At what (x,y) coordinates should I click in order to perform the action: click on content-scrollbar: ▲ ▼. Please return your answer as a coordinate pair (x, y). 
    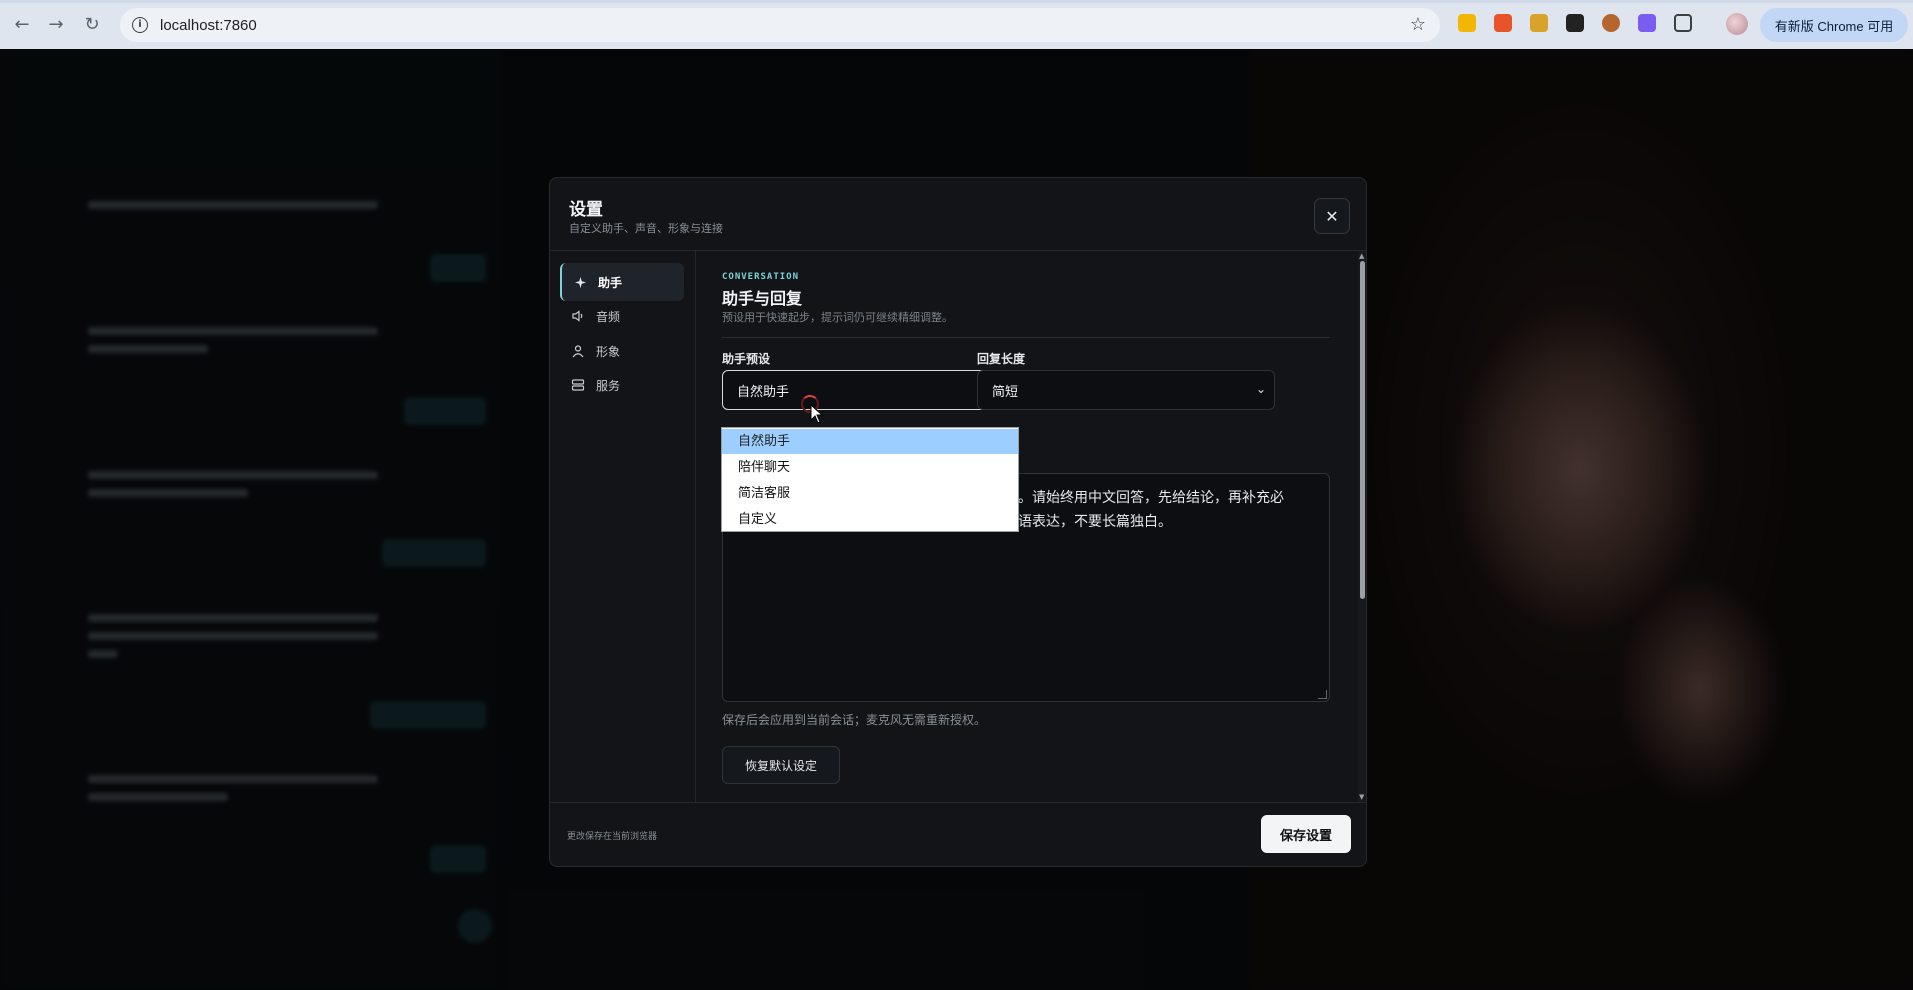
    Looking at the image, I should click on (1362, 526).